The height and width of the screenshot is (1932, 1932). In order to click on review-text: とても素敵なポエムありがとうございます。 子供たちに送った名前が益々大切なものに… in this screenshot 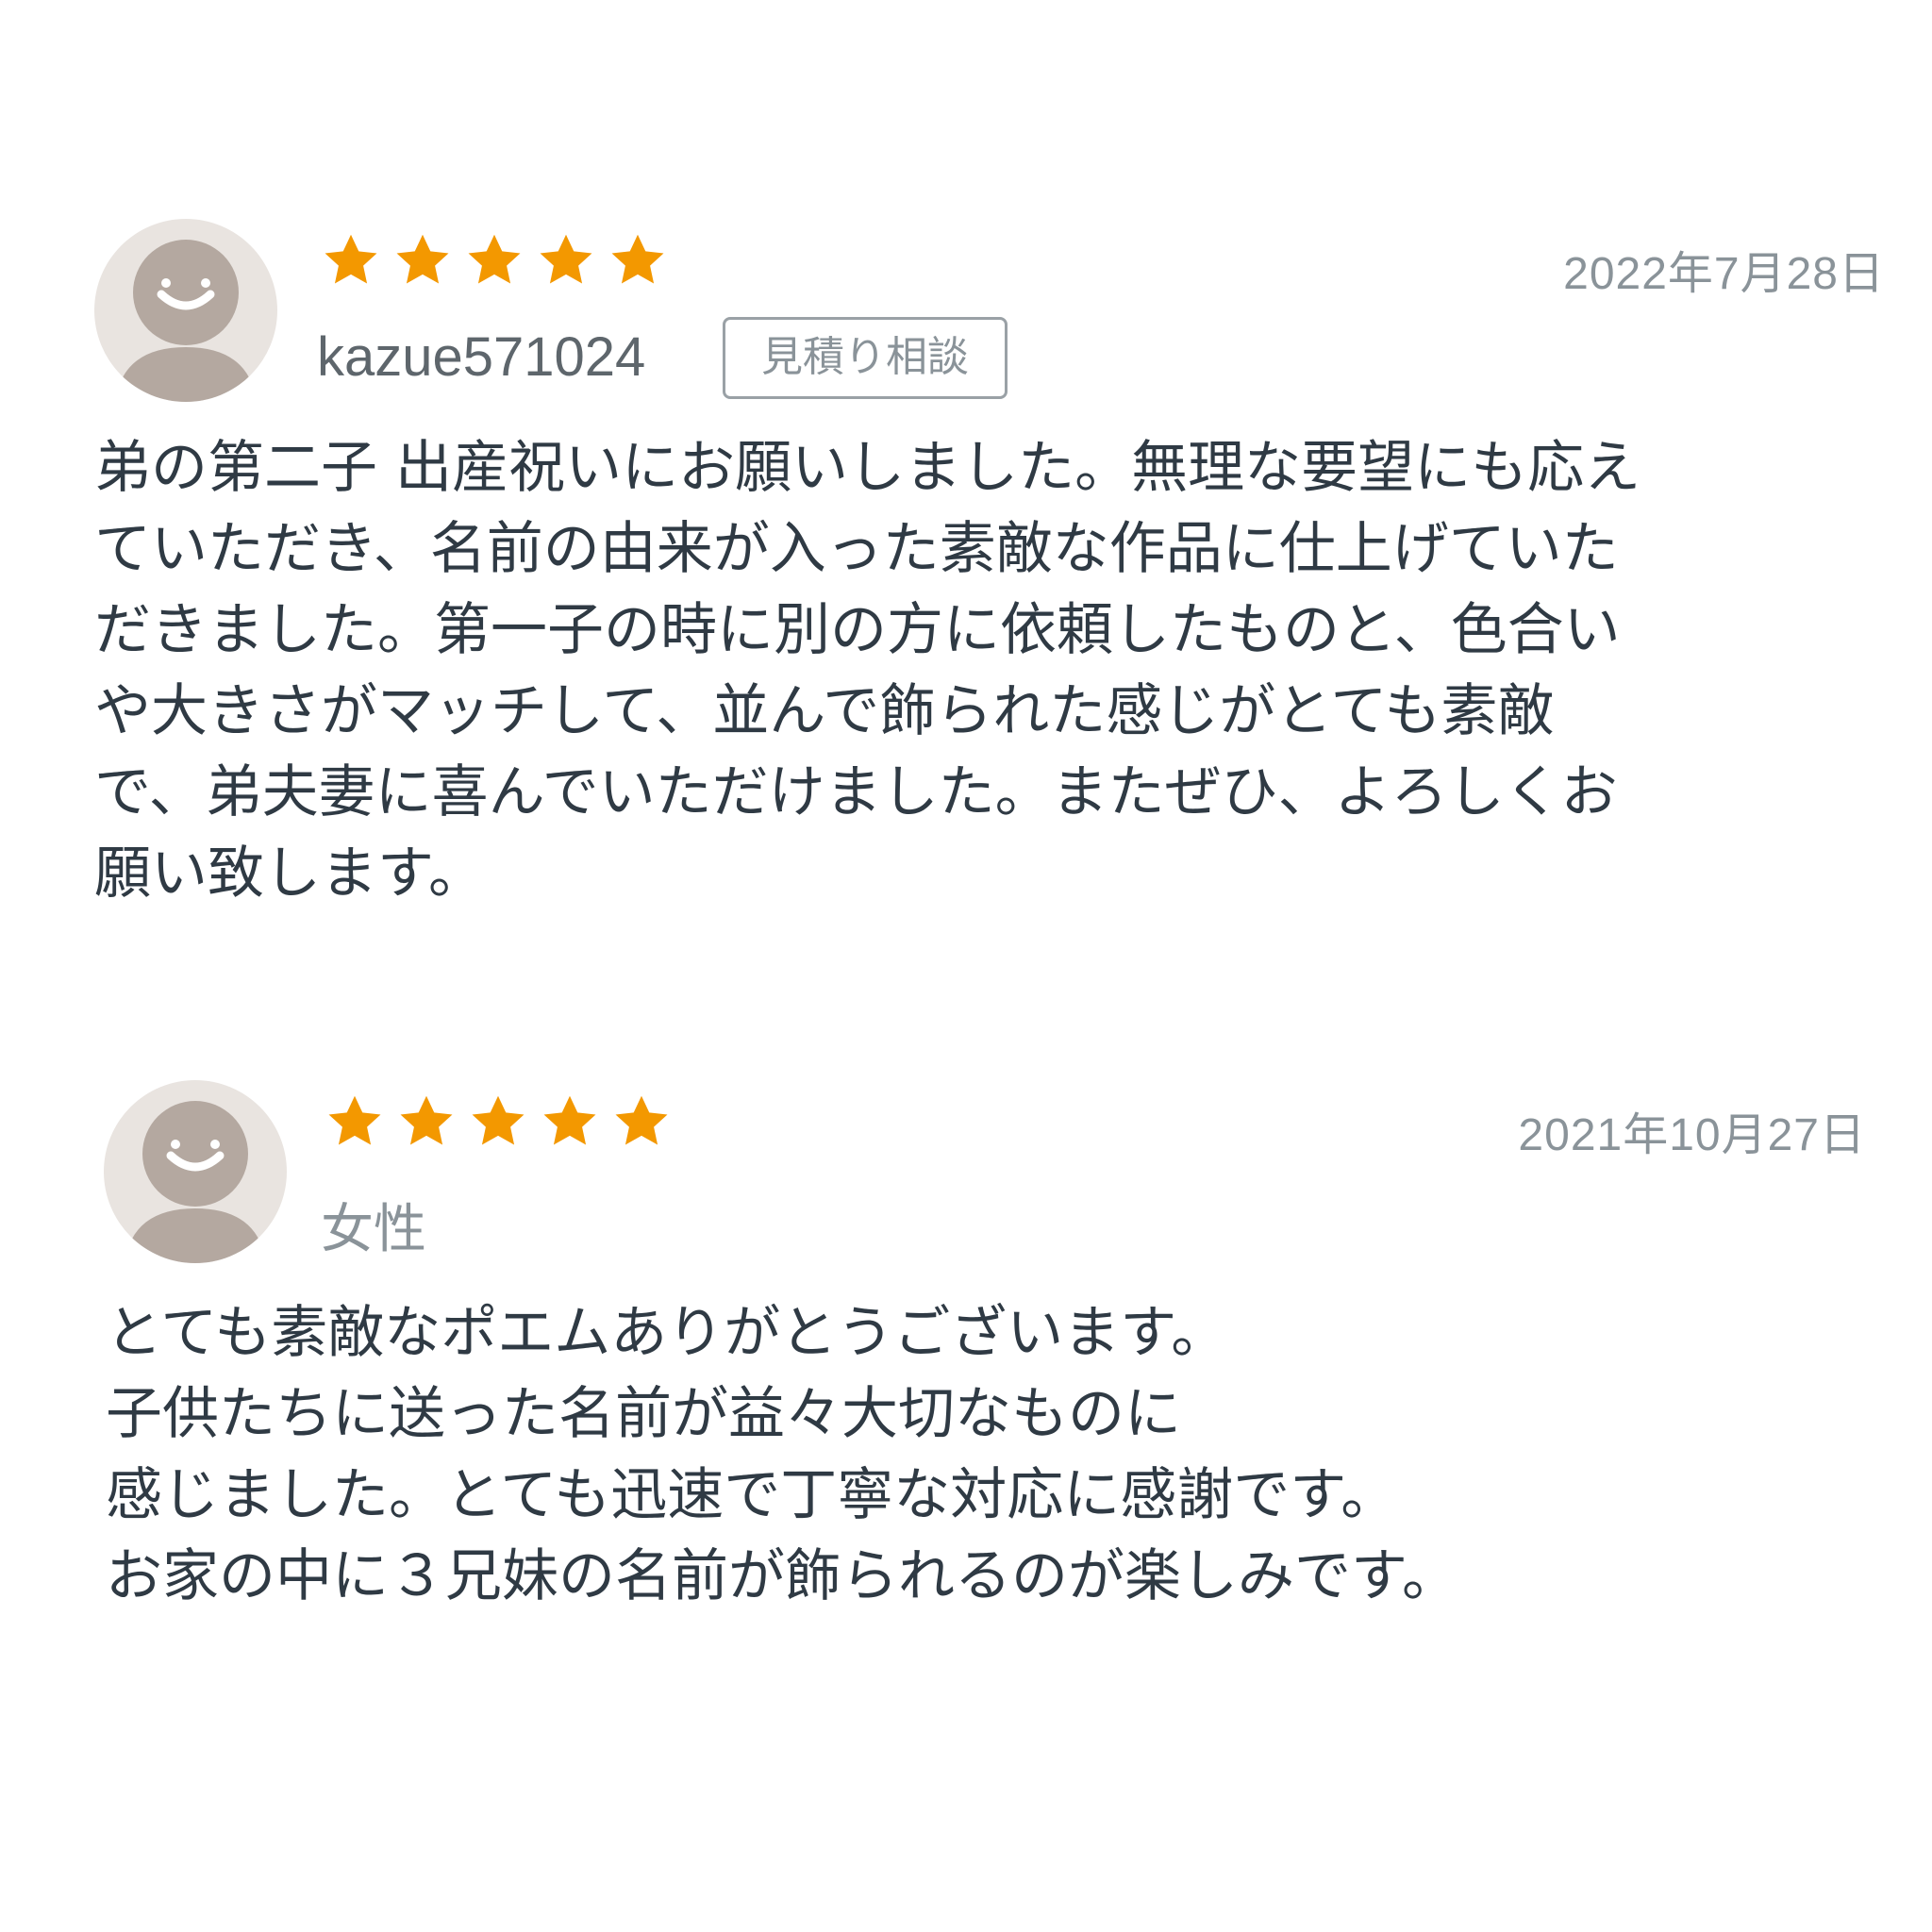, I will do `click(782, 1454)`.